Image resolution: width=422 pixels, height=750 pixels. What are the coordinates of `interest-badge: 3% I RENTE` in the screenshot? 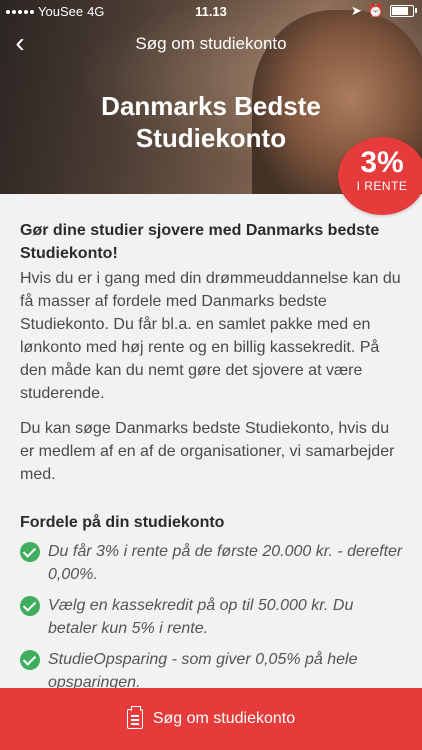 It's located at (380, 176).